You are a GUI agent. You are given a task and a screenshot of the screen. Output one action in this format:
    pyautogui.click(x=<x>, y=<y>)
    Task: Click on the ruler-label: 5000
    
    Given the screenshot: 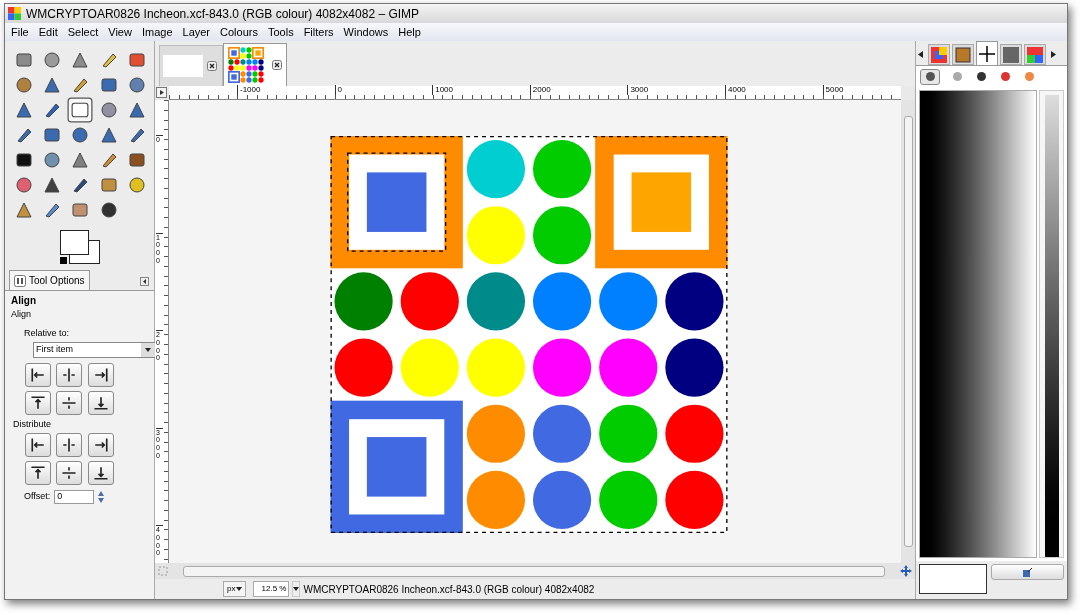 What is the action you would take?
    pyautogui.click(x=833, y=90)
    